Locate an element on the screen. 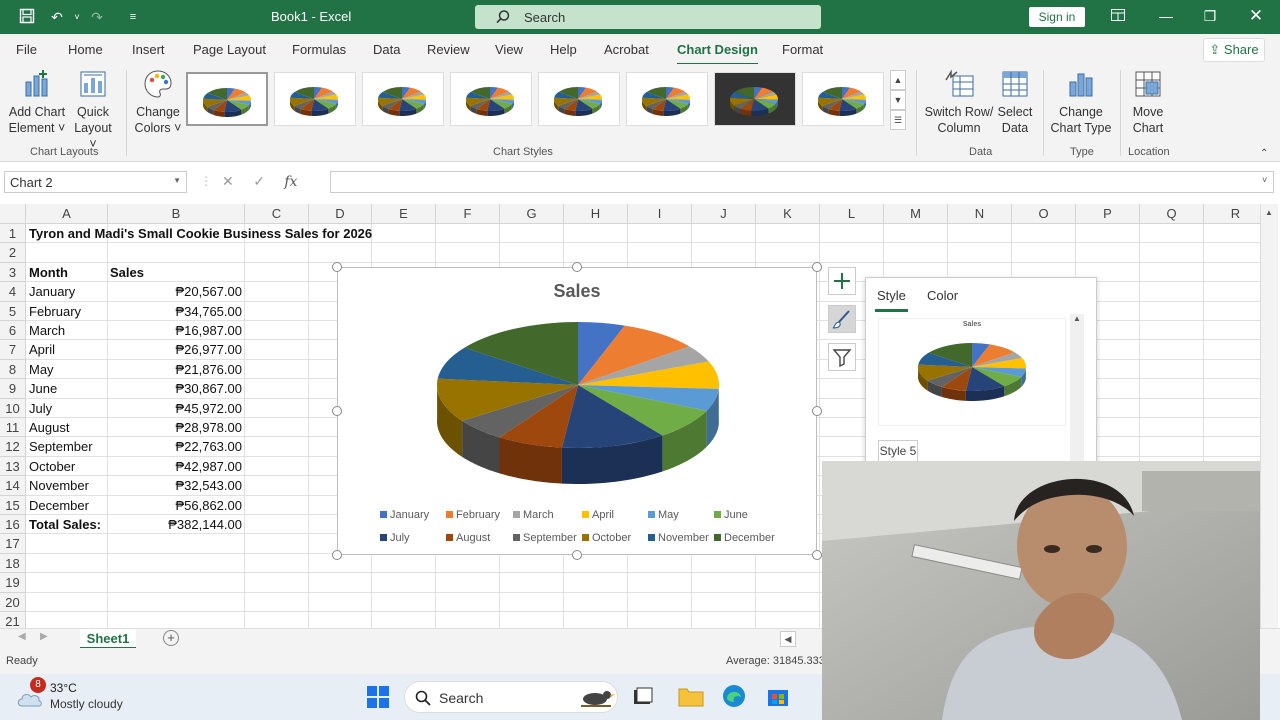 The height and width of the screenshot is (720, 1280). tab-acrobat: Acrobat is located at coordinates (626, 49).